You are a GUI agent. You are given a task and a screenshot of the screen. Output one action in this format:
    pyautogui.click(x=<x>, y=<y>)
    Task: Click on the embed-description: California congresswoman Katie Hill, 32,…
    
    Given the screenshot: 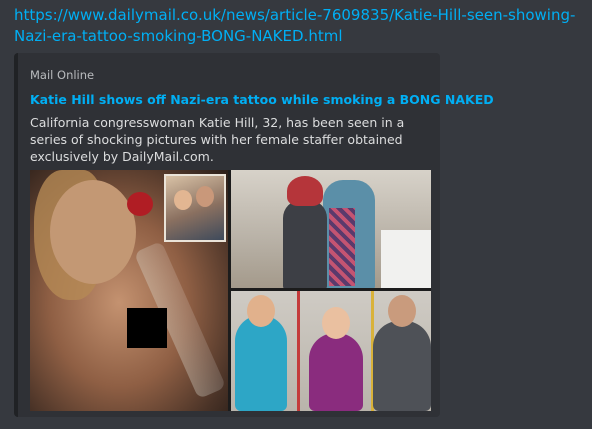 What is the action you would take?
    pyautogui.click(x=217, y=139)
    